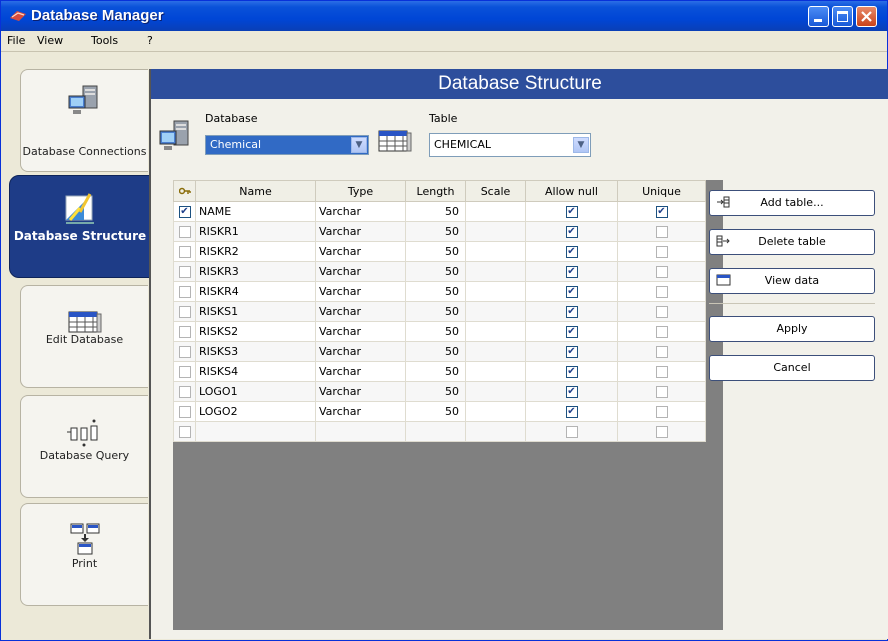 This screenshot has width=888, height=641. What do you see at coordinates (50, 40) in the screenshot?
I see `menu-view: View` at bounding box center [50, 40].